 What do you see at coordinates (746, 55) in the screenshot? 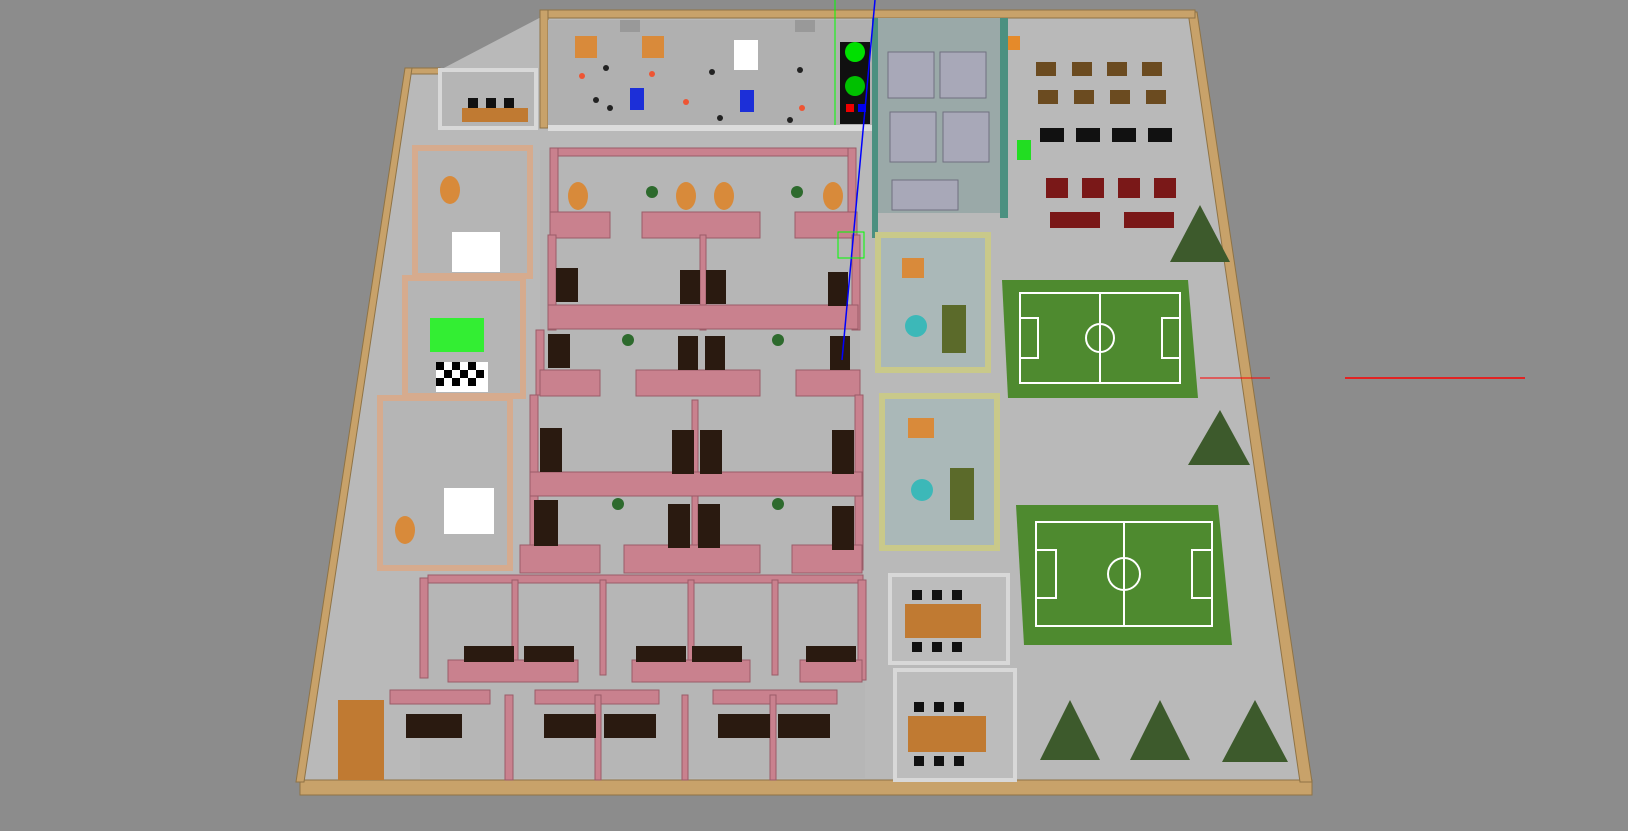
I see `white-box` at bounding box center [746, 55].